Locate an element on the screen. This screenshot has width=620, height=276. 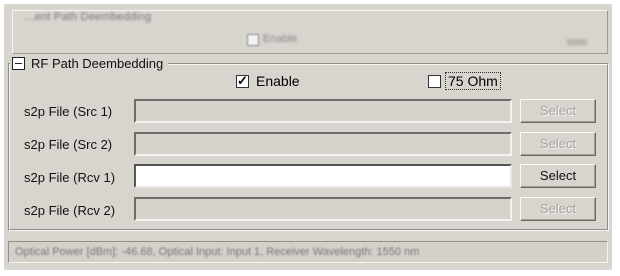
rcv1-label: s2p File (Rcv 1) is located at coordinates (70, 177).